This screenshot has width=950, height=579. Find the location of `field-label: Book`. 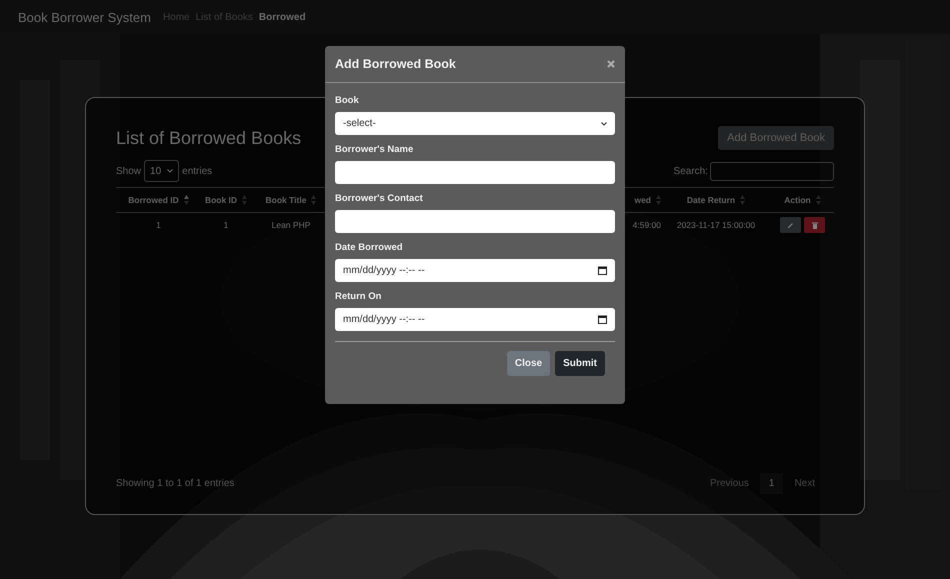

field-label: Book is located at coordinates (347, 100).